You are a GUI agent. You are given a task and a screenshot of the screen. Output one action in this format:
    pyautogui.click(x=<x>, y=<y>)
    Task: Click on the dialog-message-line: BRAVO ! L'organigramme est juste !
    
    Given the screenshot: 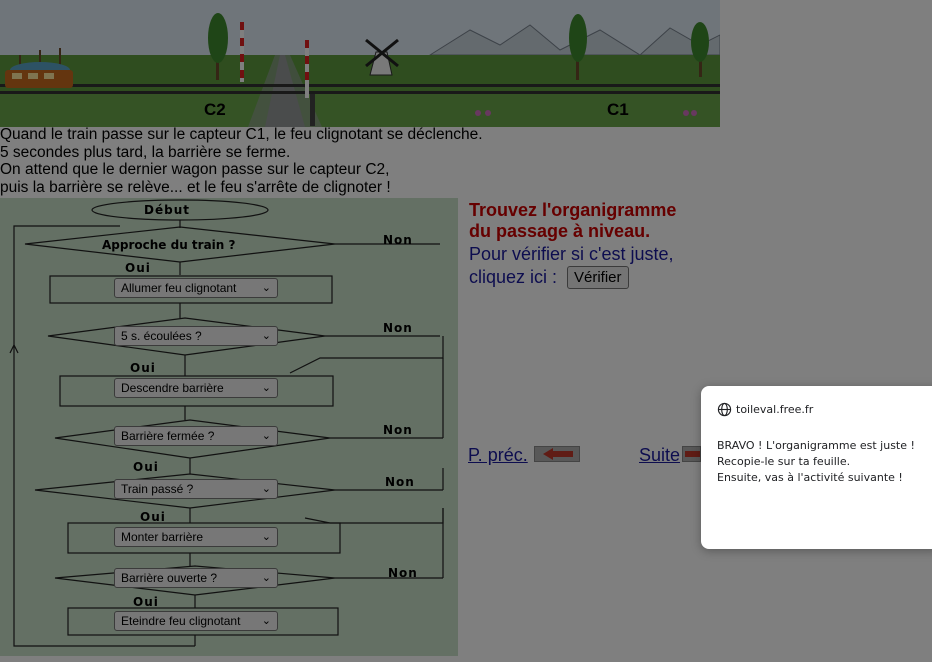 What is the action you would take?
    pyautogui.click(x=816, y=445)
    